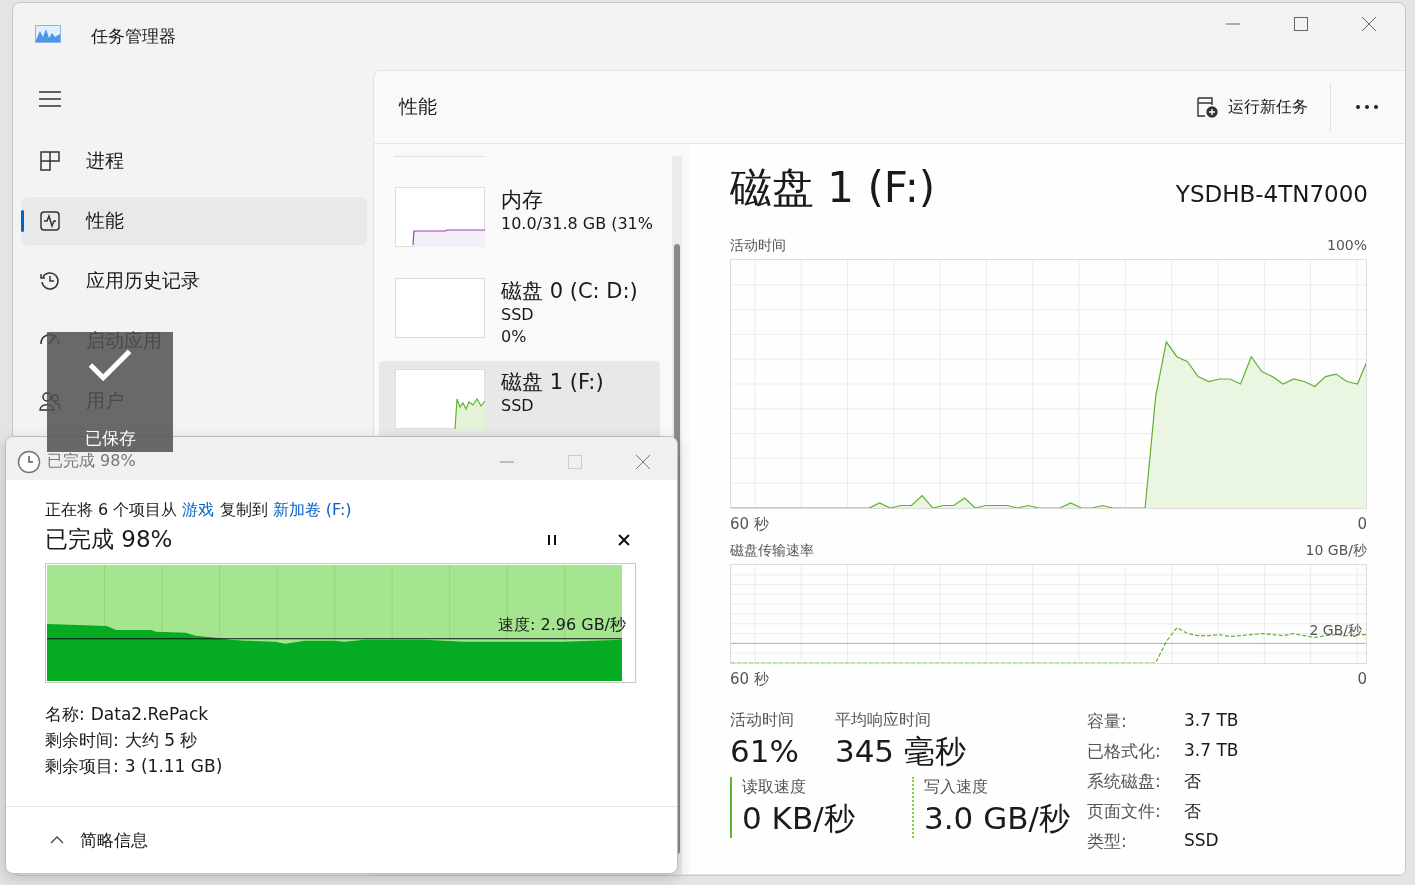 This screenshot has height=885, width=1415. What do you see at coordinates (956, 787) in the screenshot?
I see `stat-label: 写入速度` at bounding box center [956, 787].